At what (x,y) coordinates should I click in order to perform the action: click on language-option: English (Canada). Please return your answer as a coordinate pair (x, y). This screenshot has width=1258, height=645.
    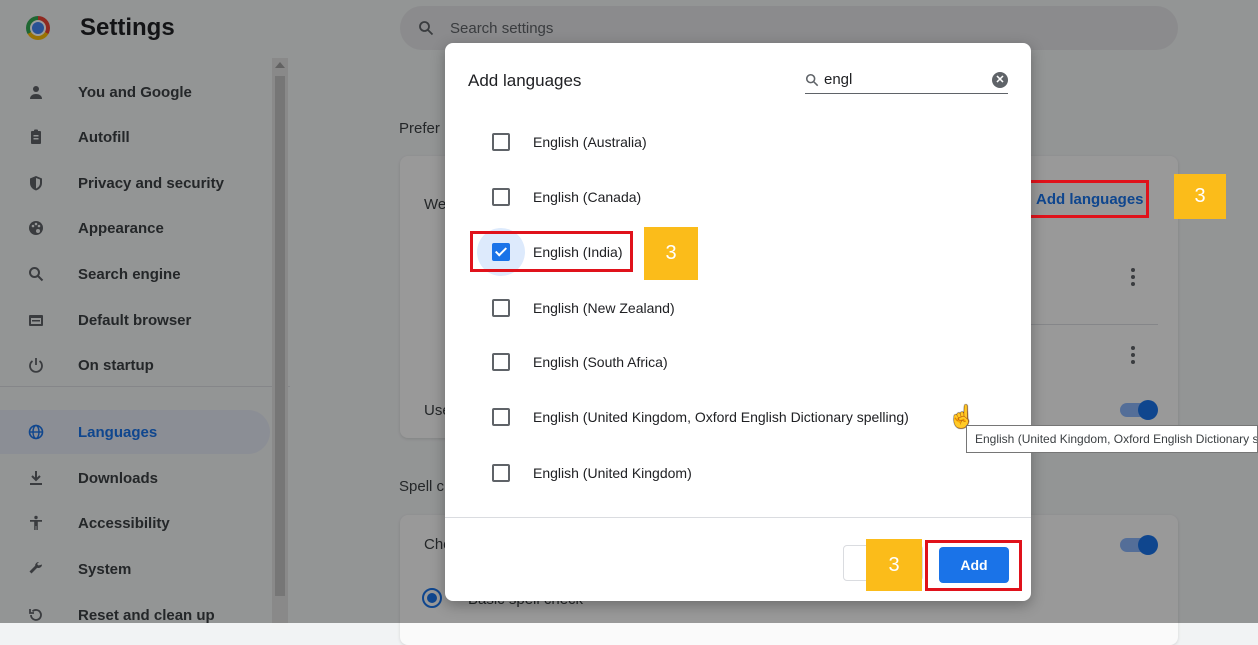
    Looking at the image, I should click on (738, 197).